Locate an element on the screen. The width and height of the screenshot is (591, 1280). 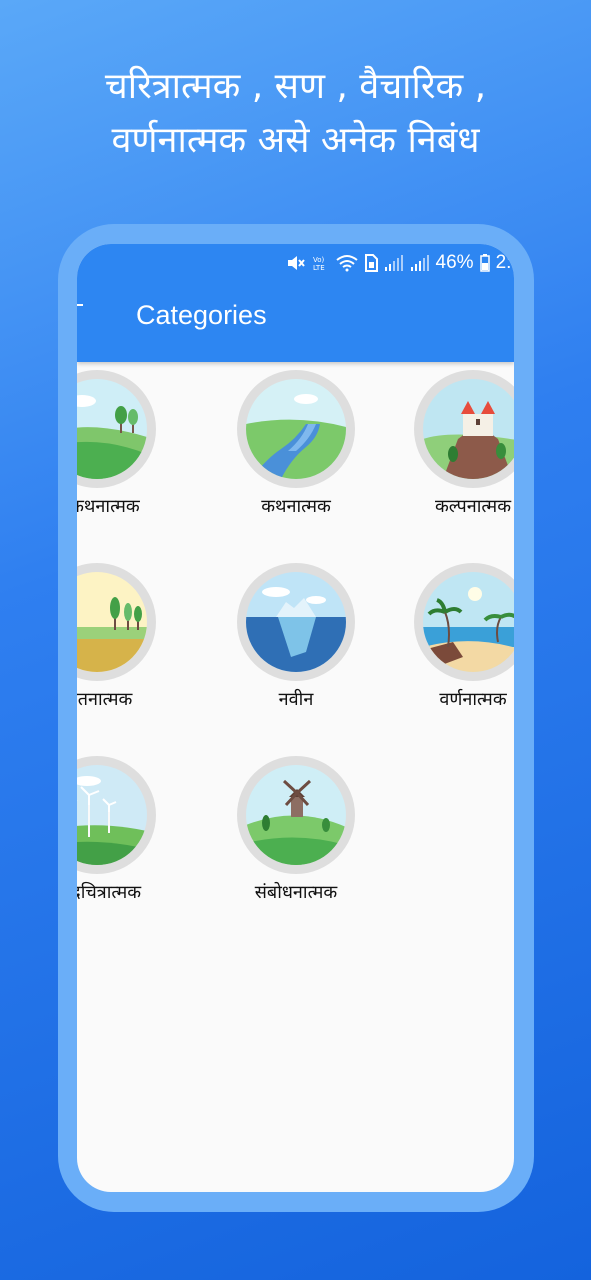
promo-line-2: वर्णनात्मक असे अनेक निबंध is located at coordinates (295, 140).